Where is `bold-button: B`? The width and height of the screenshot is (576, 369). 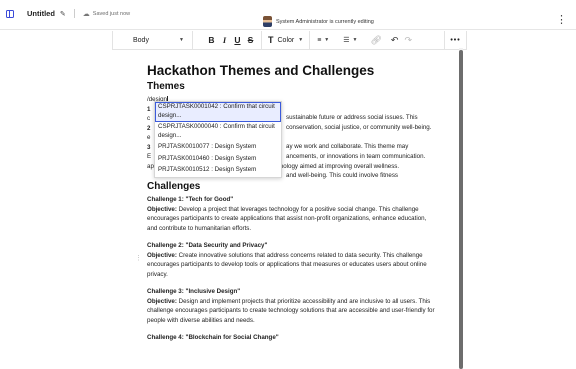
bold-button: B is located at coordinates (211, 40).